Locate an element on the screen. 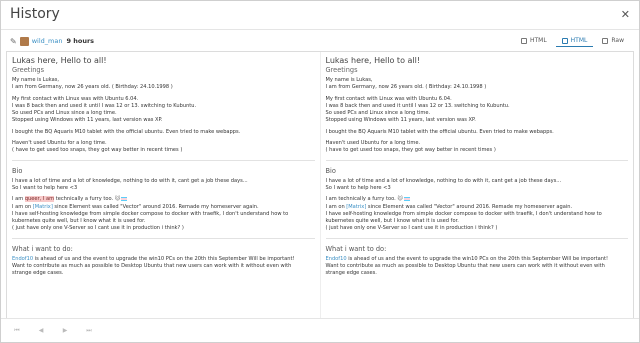  revision-meta: ✎ wild_man 9 hours HTML HTML Raw is located at coordinates (320, 41).